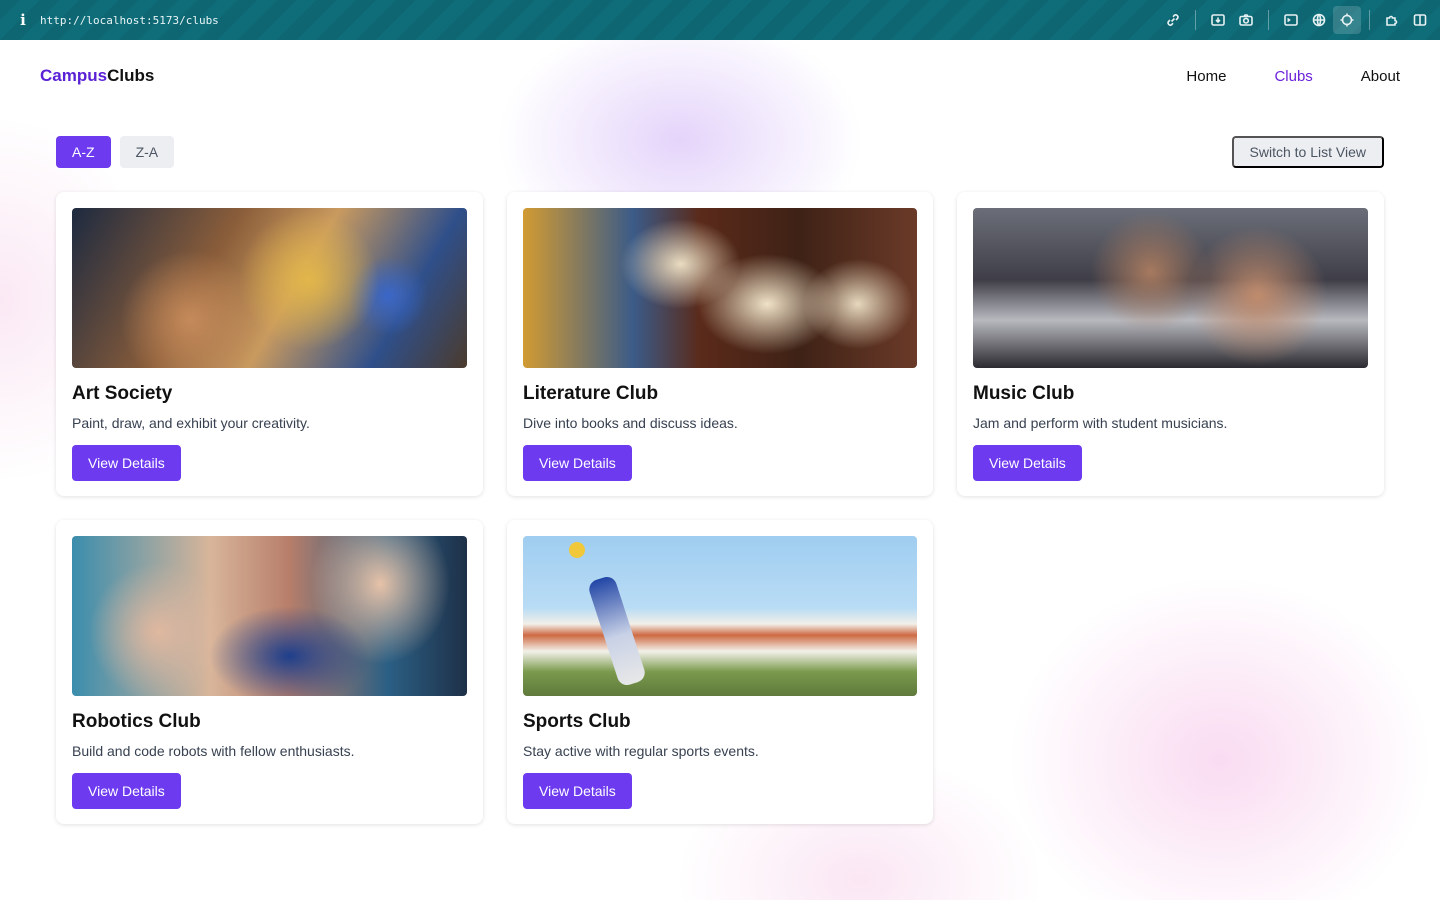 The height and width of the screenshot is (900, 1440). I want to click on link-icon, so click(1173, 20).